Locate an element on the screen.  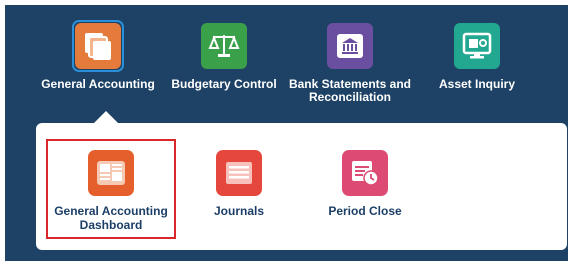
nav-bank-statements: Bank Statements and Reconciliation is located at coordinates (350, 63).